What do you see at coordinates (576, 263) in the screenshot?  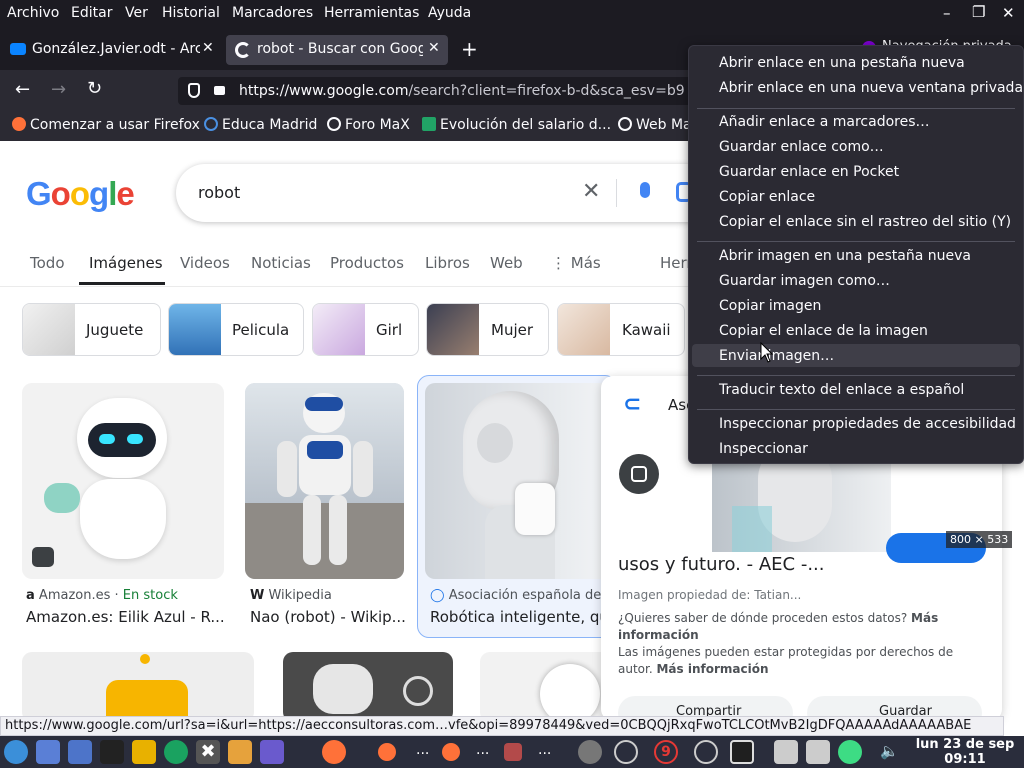 I see `tab-mas: ⋮ Más` at bounding box center [576, 263].